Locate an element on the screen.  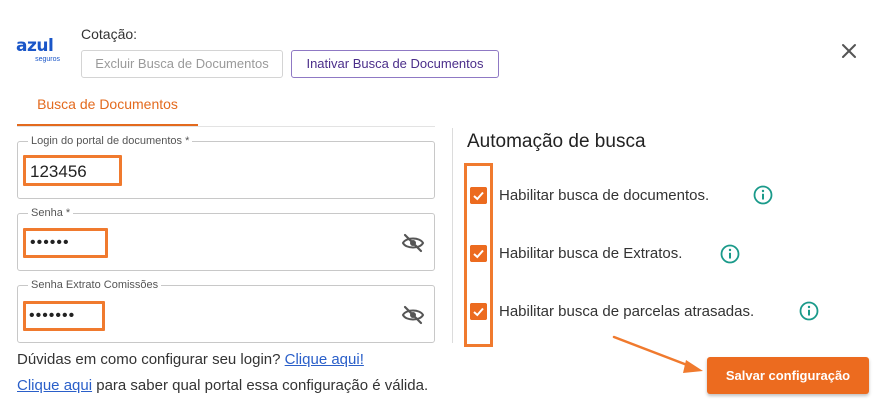
automacao-title: Automação de busca is located at coordinates (556, 141).